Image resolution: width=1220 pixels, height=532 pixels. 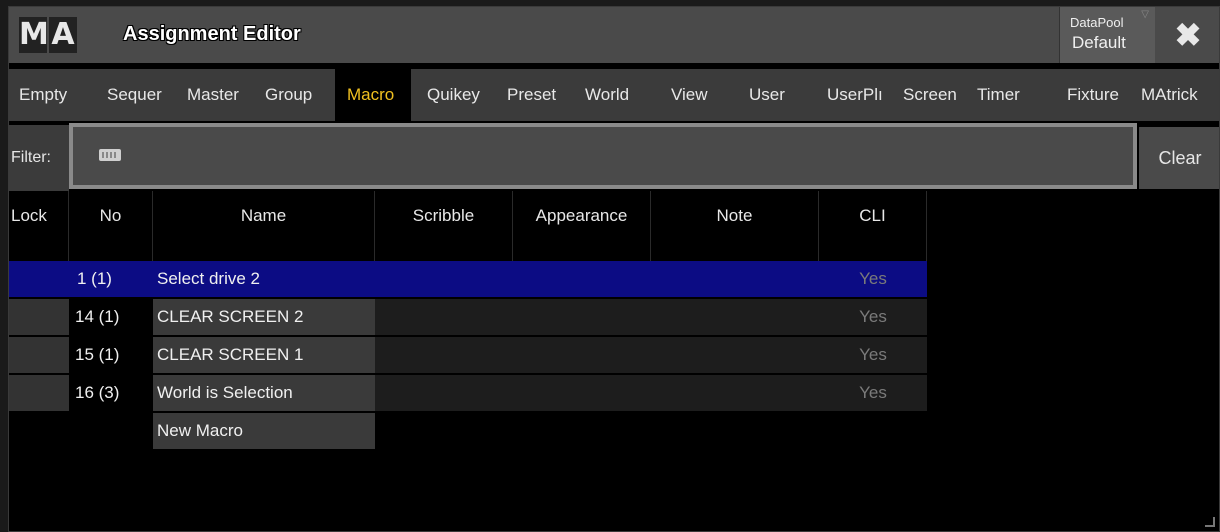 What do you see at coordinates (774, 95) in the screenshot?
I see `tab-user: User` at bounding box center [774, 95].